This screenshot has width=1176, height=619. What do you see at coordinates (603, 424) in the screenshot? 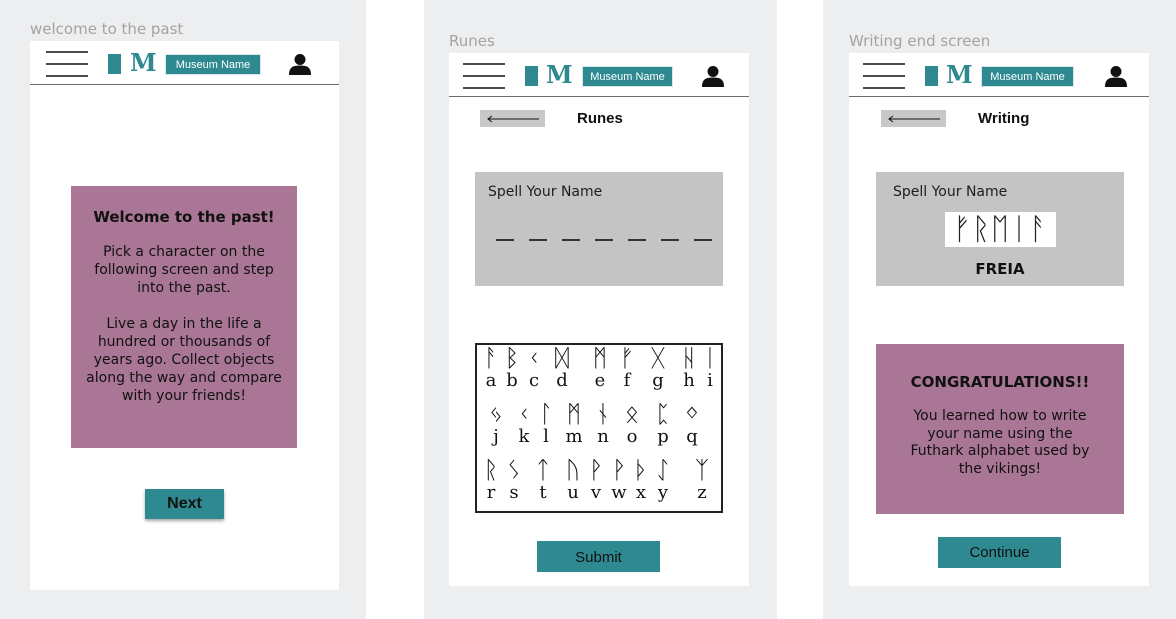
I see `rune-key-n: ᚾn` at bounding box center [603, 424].